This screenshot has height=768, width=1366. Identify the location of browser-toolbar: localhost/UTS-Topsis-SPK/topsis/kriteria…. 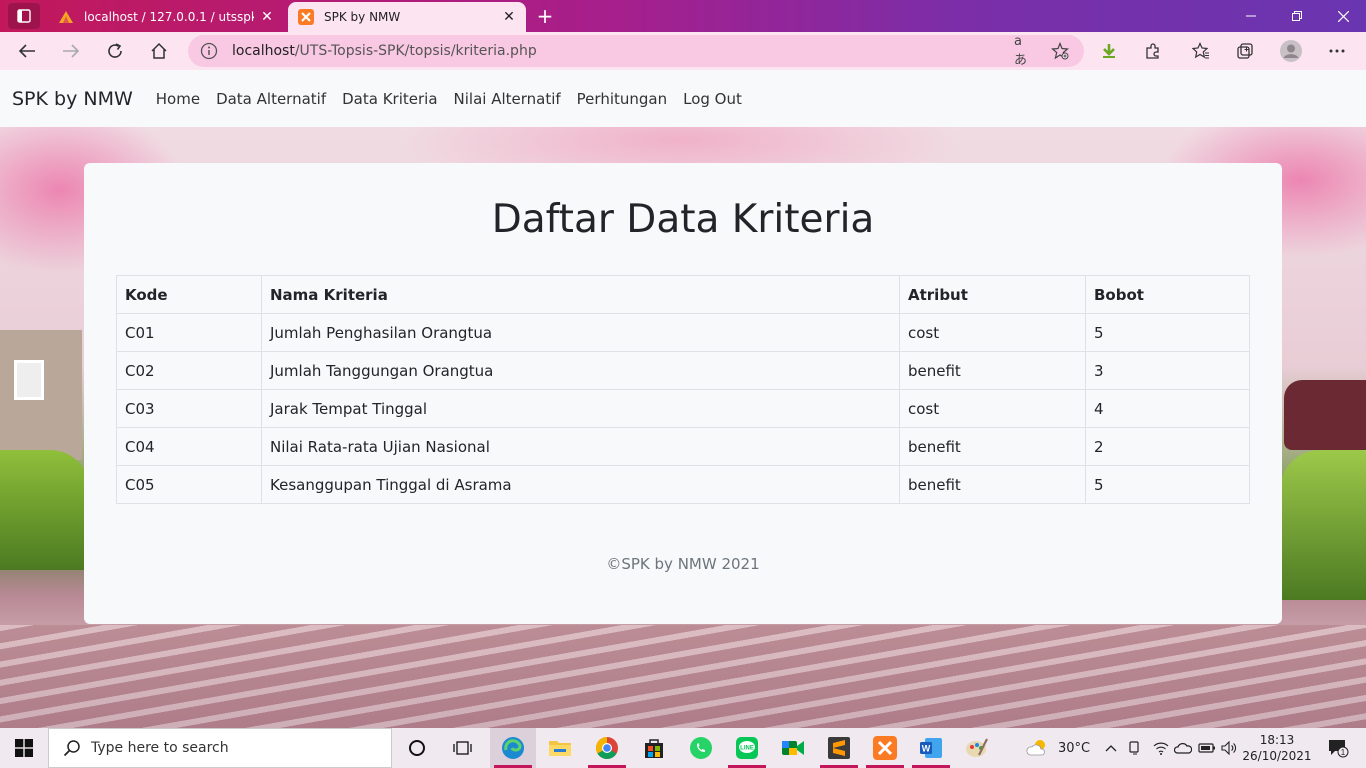
(683, 51).